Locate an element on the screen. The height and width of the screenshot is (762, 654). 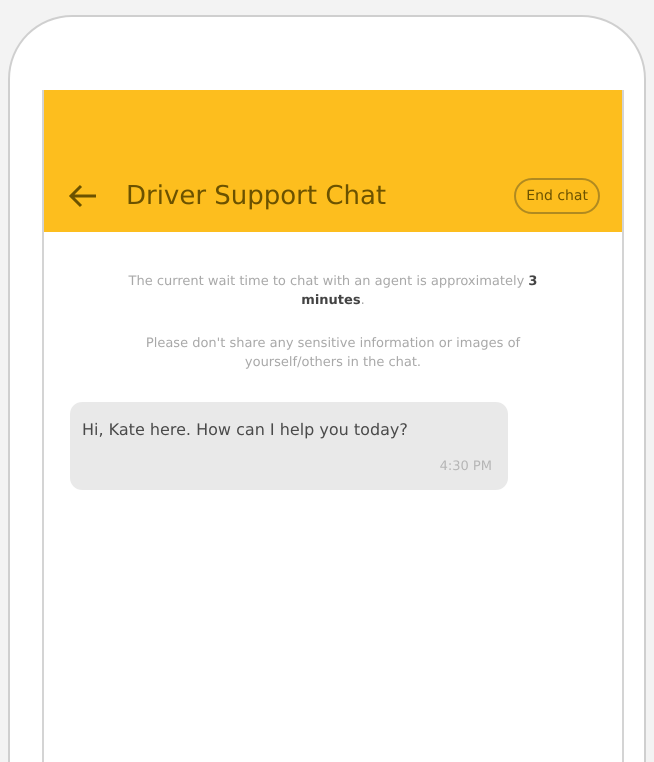
chat-title: Driver Support Chat is located at coordinates (257, 196).